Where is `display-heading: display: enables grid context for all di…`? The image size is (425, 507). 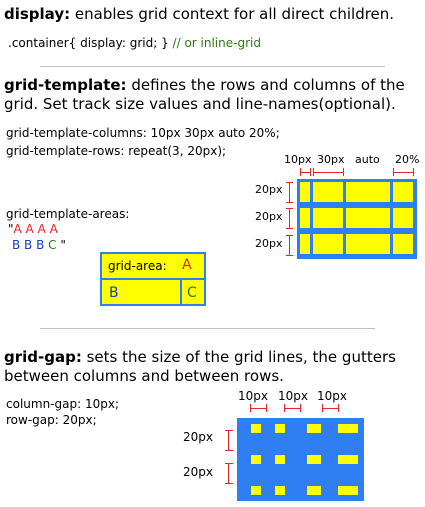 display-heading: display: enables grid context for all di… is located at coordinates (199, 14).